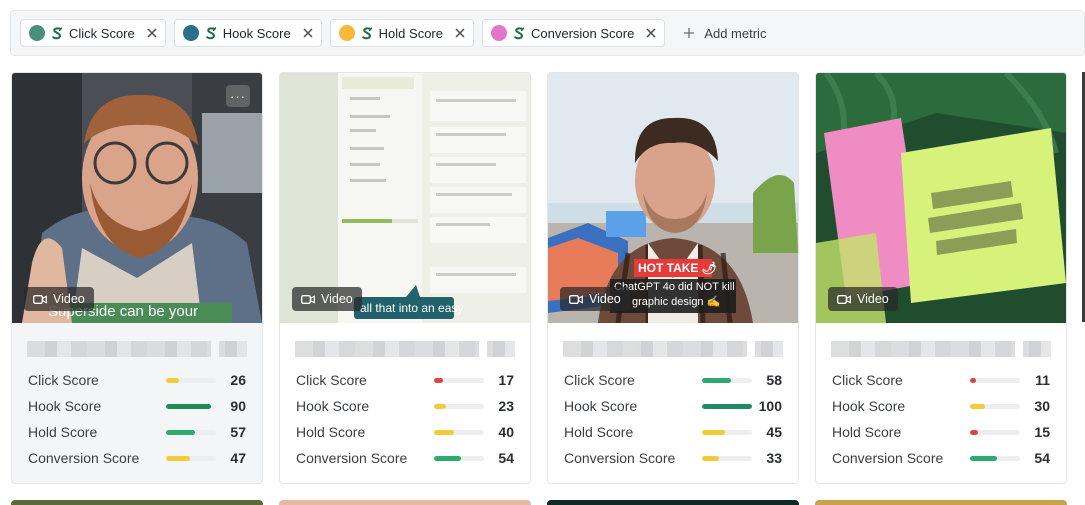 This screenshot has height=505, width=1085. Describe the element at coordinates (256, 33) in the screenshot. I see `chip-label: Hook Score` at that location.